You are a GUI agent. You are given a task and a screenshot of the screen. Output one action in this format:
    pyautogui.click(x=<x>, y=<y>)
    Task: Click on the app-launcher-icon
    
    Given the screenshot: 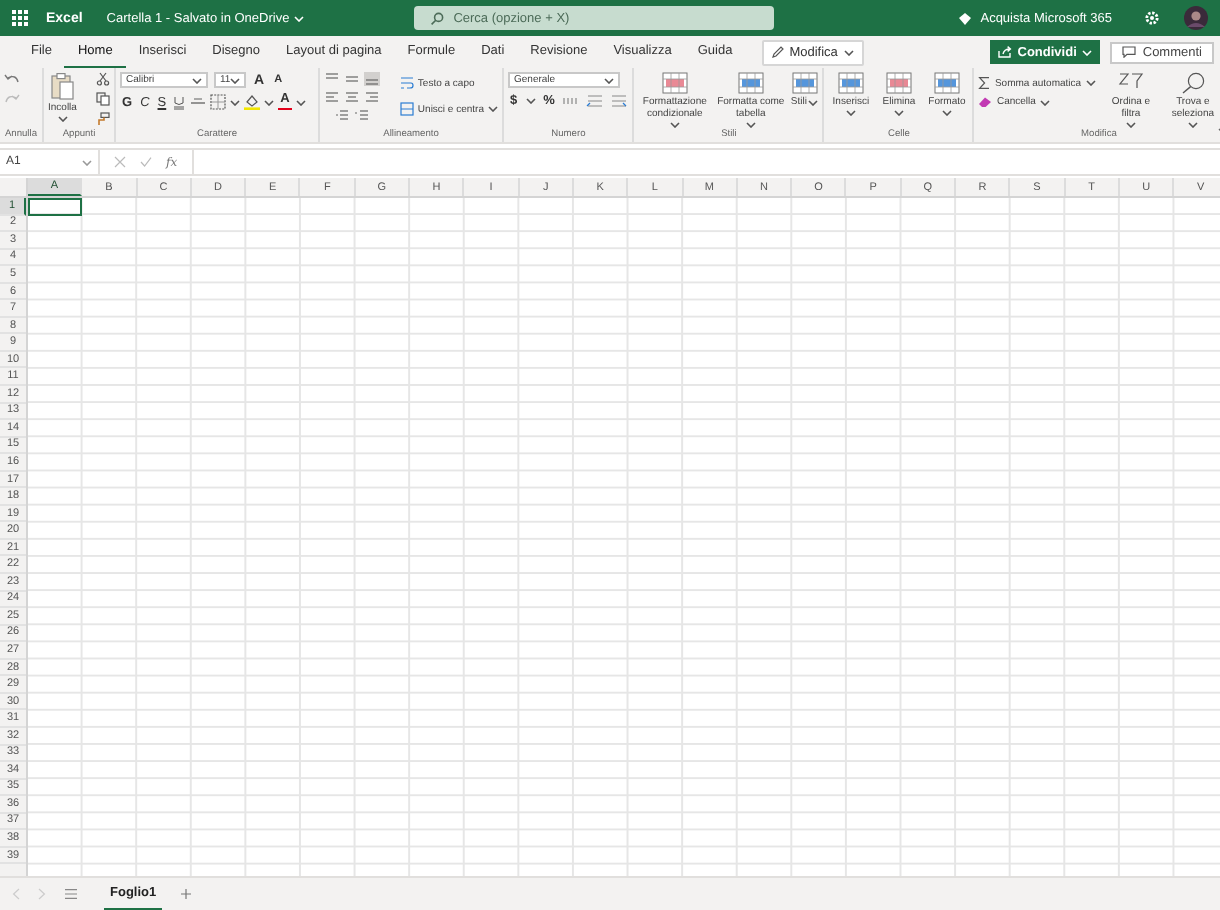 What is the action you would take?
    pyautogui.click(x=20, y=18)
    